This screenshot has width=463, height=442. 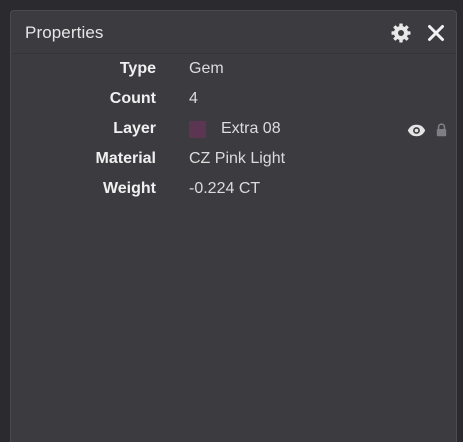 What do you see at coordinates (233, 32) in the screenshot?
I see `panel-header: Properties` at bounding box center [233, 32].